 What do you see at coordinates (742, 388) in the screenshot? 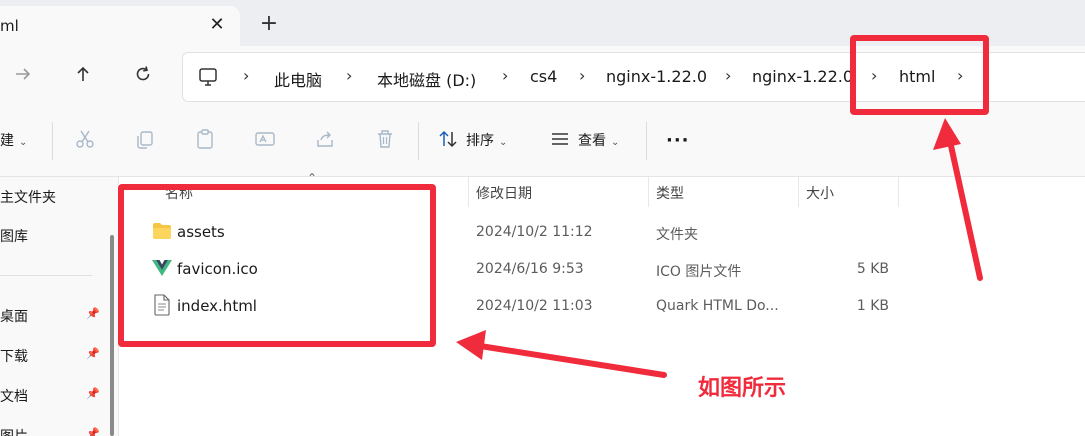
I see `annotation-text: 如图所示` at bounding box center [742, 388].